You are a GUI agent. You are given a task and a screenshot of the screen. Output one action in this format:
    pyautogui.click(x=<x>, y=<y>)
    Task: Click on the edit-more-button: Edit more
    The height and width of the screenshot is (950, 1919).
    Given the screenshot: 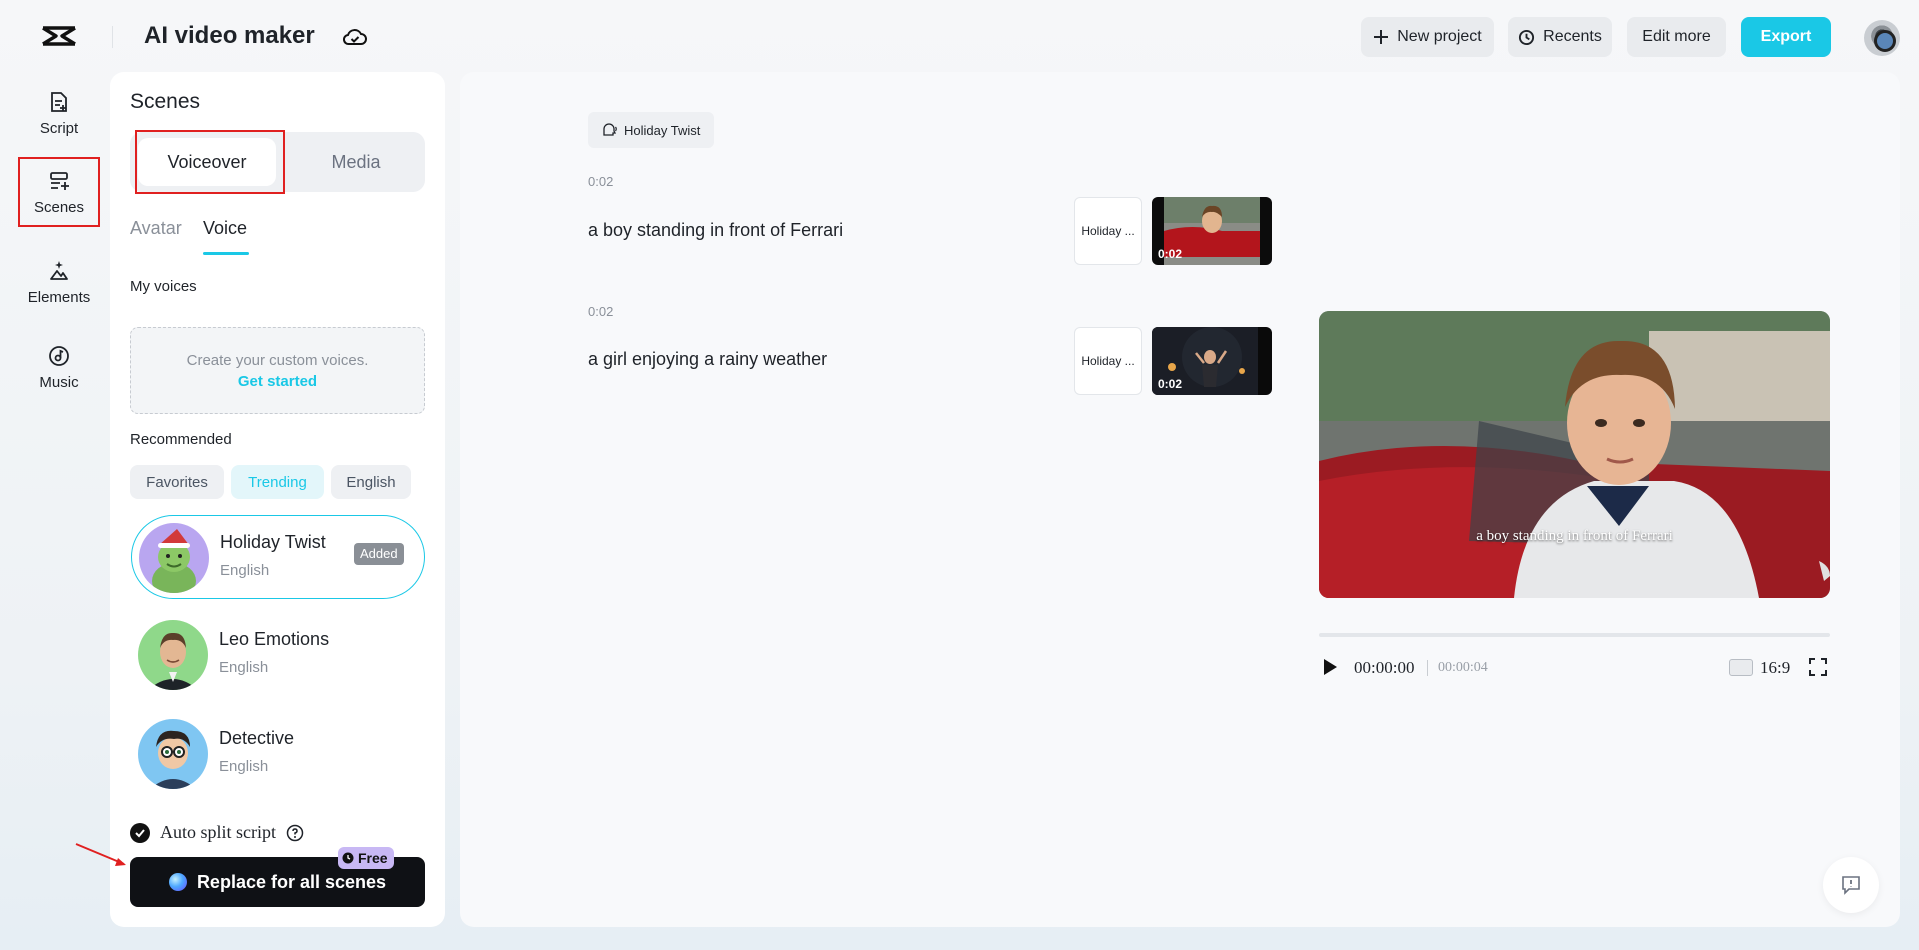 What is the action you would take?
    pyautogui.click(x=1676, y=37)
    